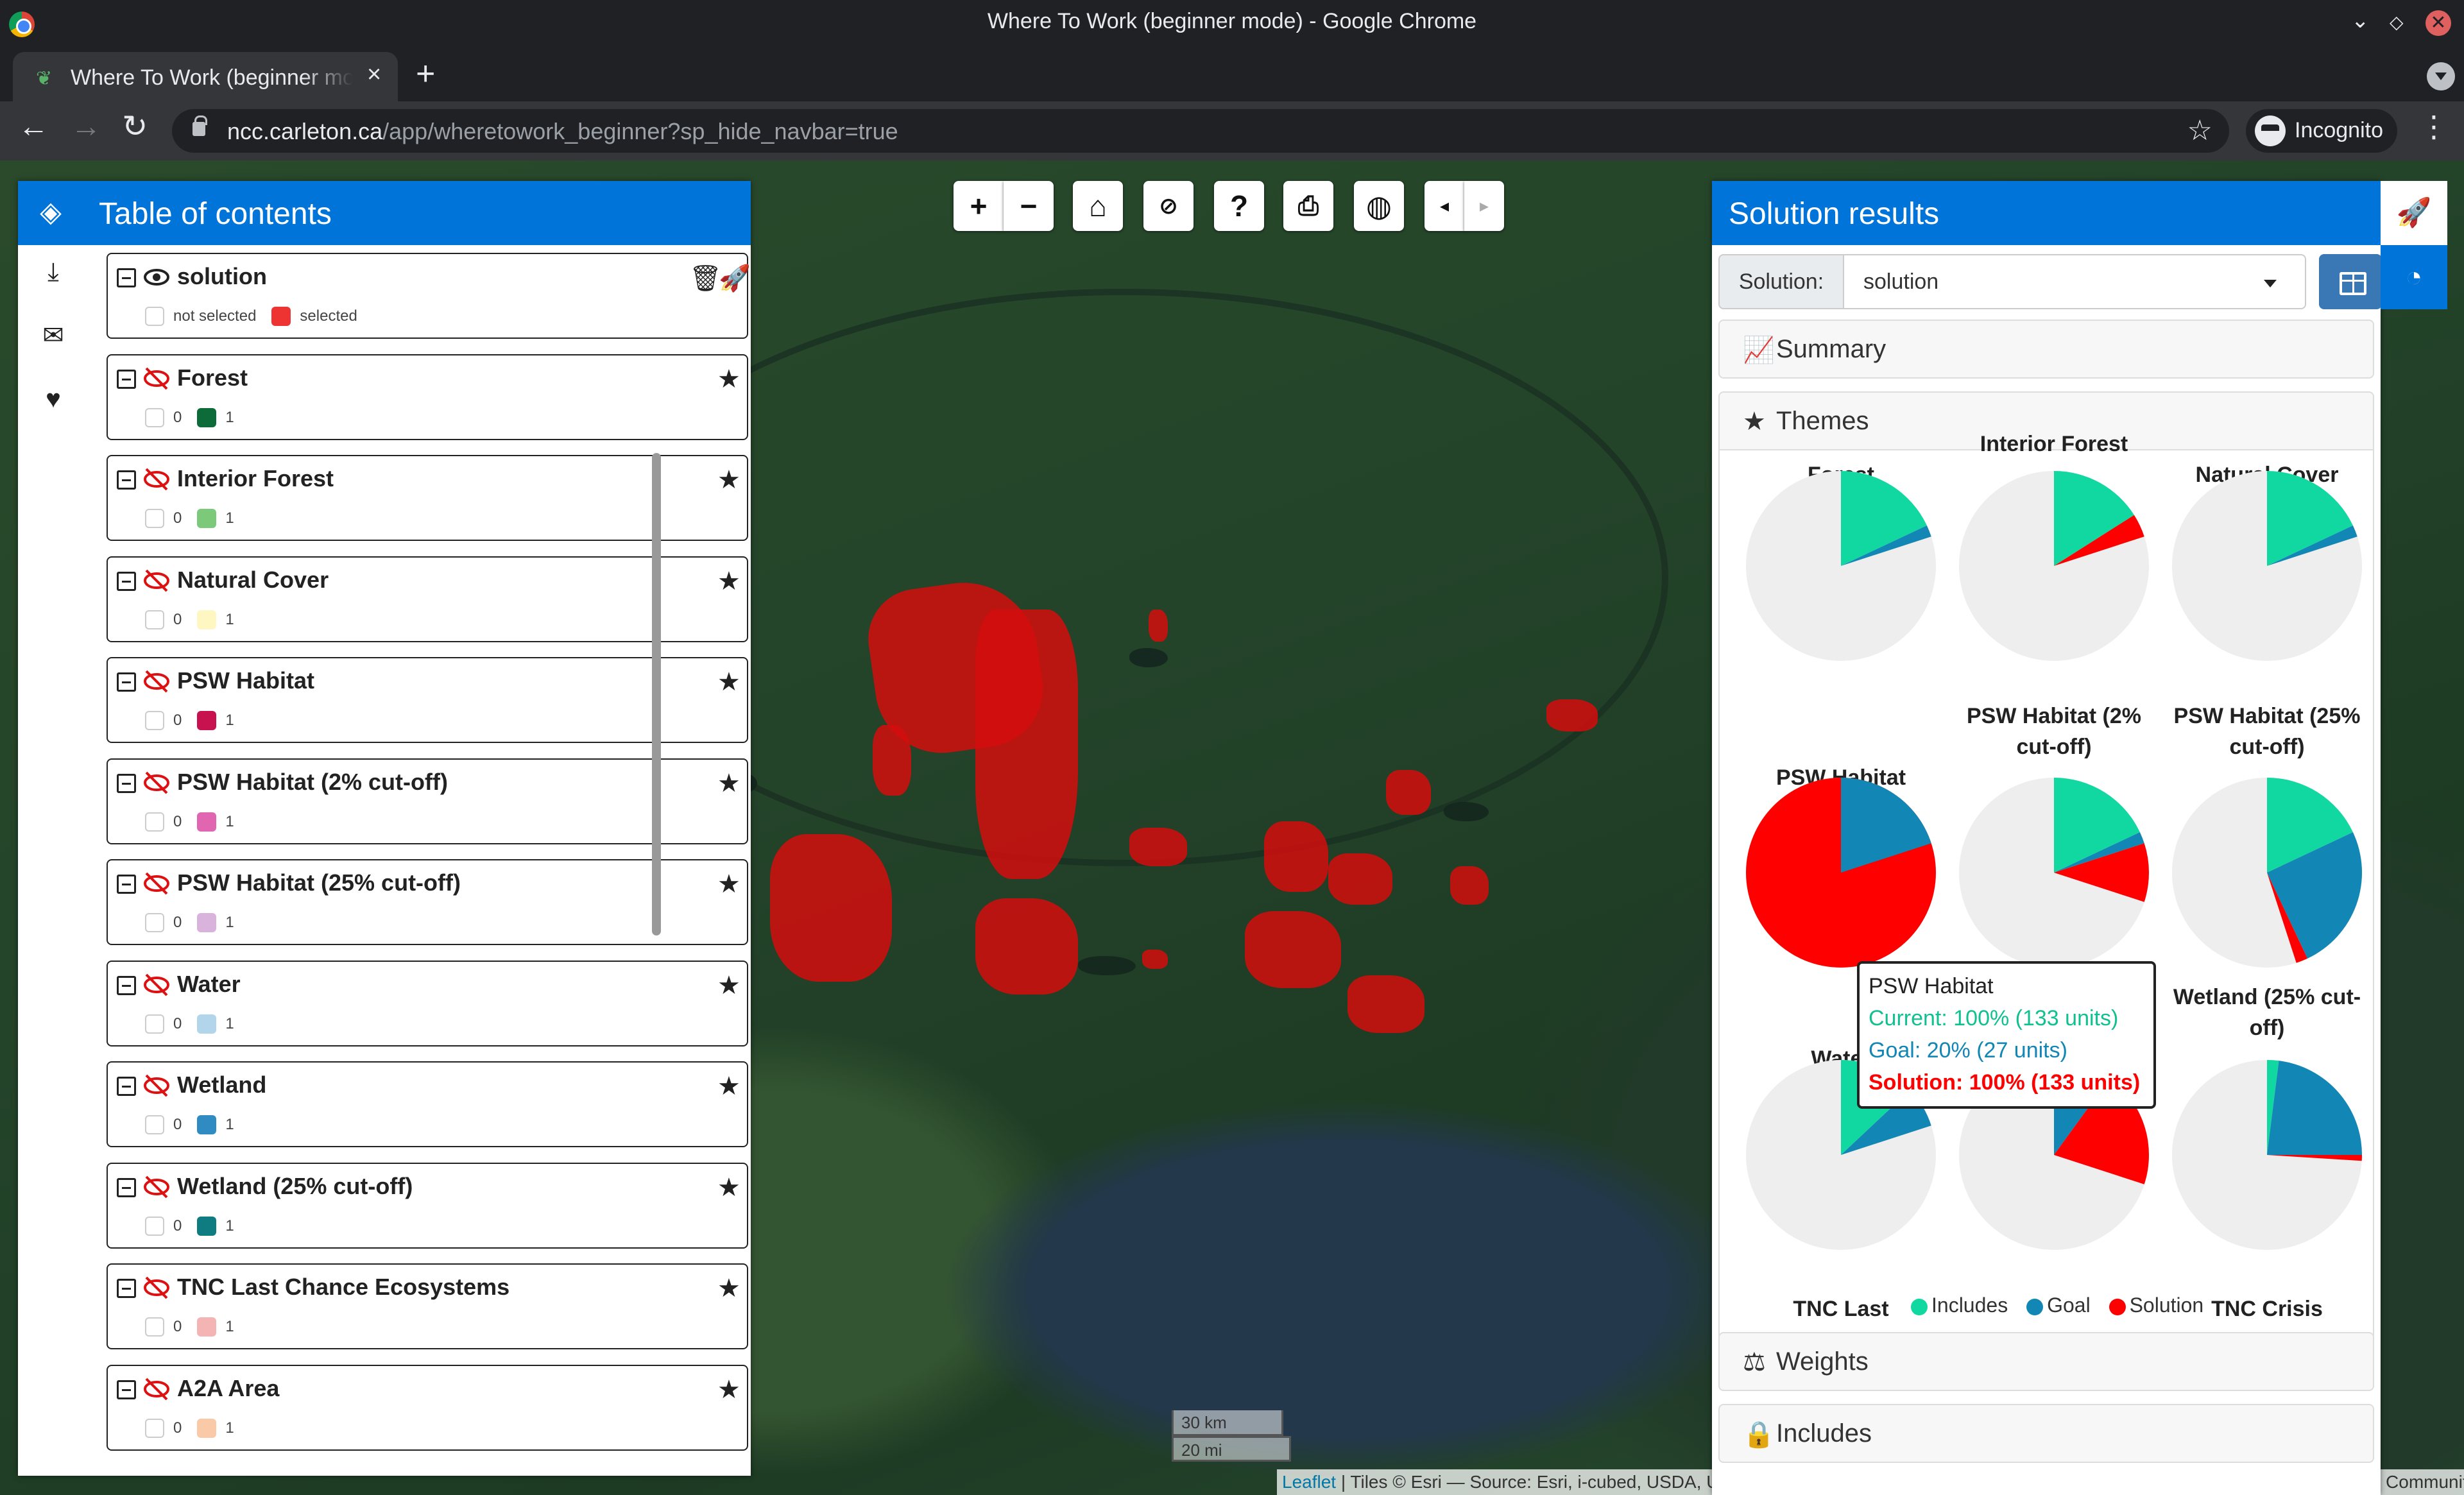 The image size is (2464, 1495). I want to click on eye-icon, so click(157, 277).